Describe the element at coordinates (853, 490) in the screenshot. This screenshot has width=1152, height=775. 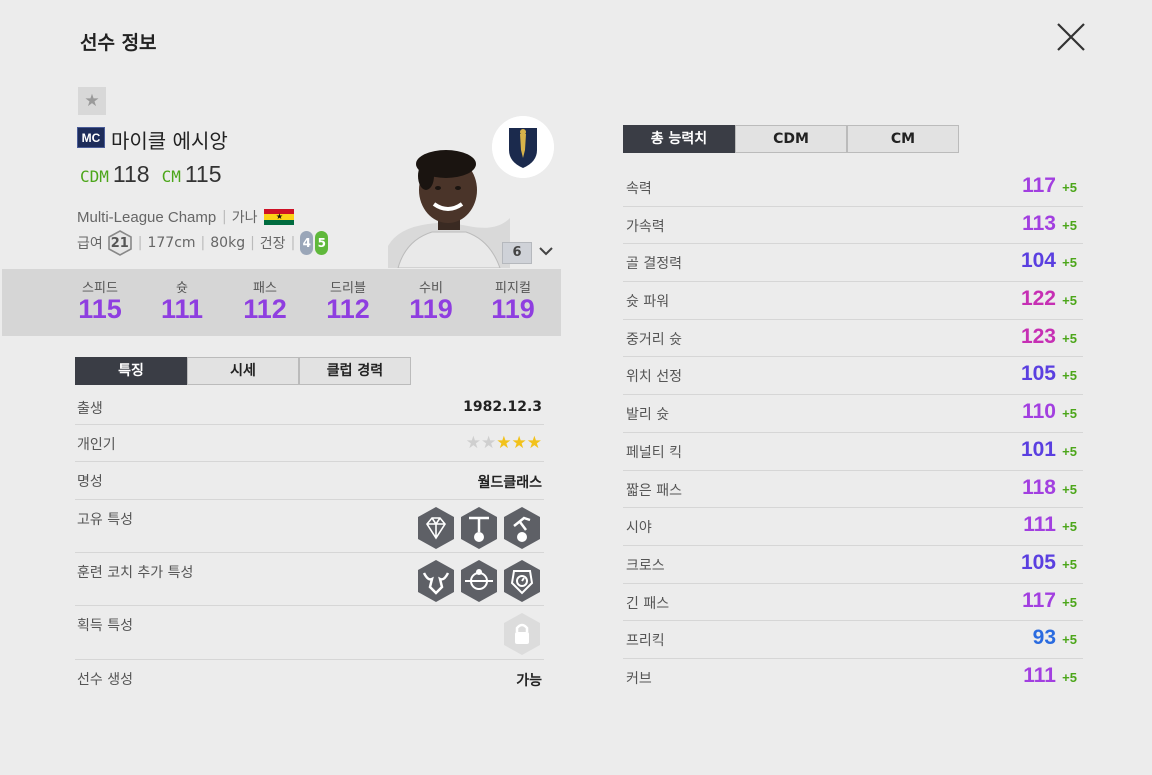
I see `attribute-row: 짧은 패스 118 +5` at that location.